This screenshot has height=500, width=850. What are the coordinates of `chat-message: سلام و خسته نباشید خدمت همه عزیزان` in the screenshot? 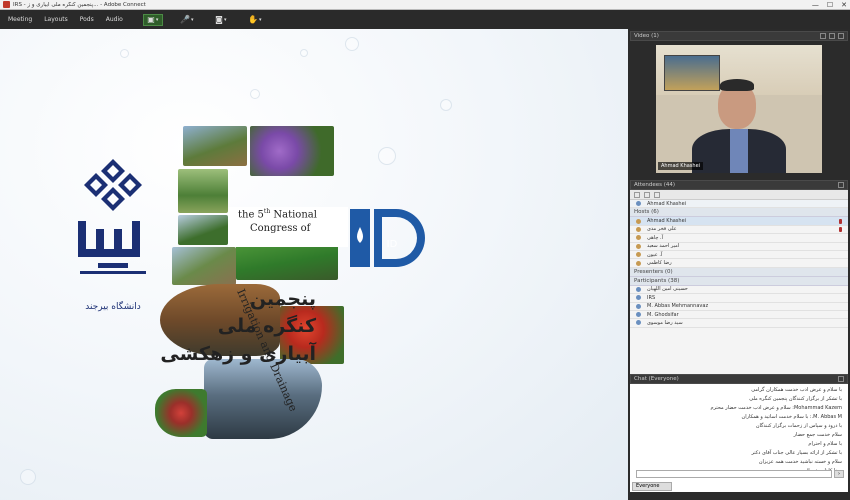 It's located at (800, 462).